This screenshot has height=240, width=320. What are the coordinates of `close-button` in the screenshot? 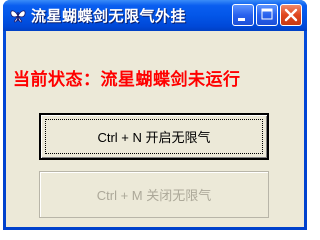 It's located at (291, 15).